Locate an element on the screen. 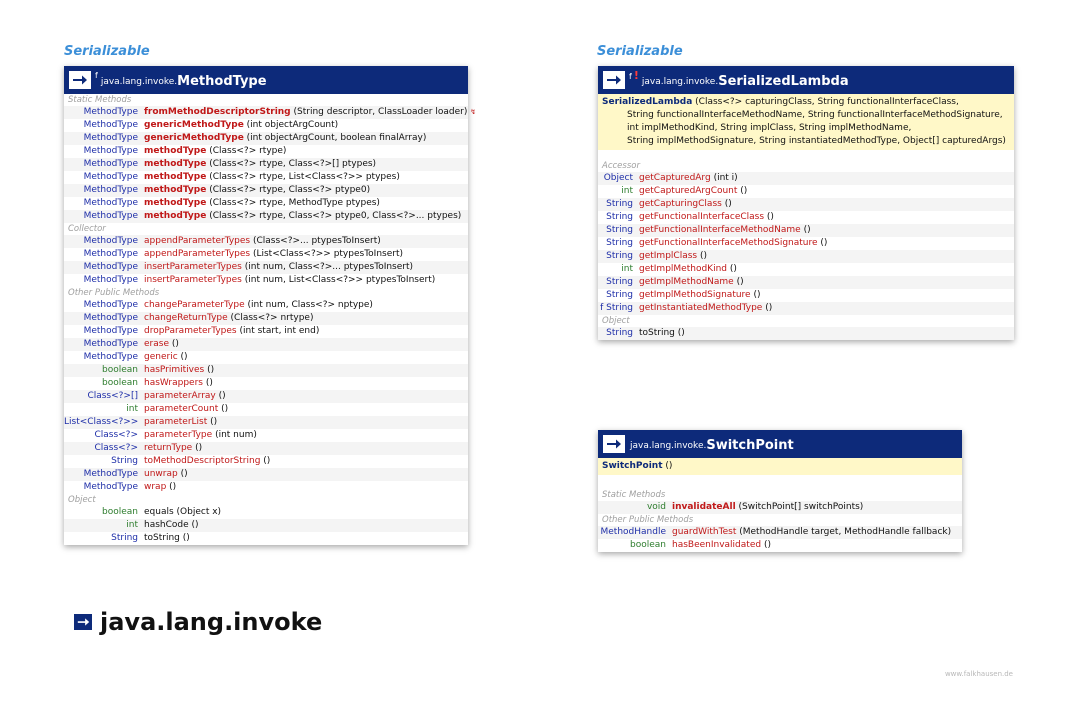 The image size is (1070, 720). method-name: hasPrimitives is located at coordinates (174, 370).